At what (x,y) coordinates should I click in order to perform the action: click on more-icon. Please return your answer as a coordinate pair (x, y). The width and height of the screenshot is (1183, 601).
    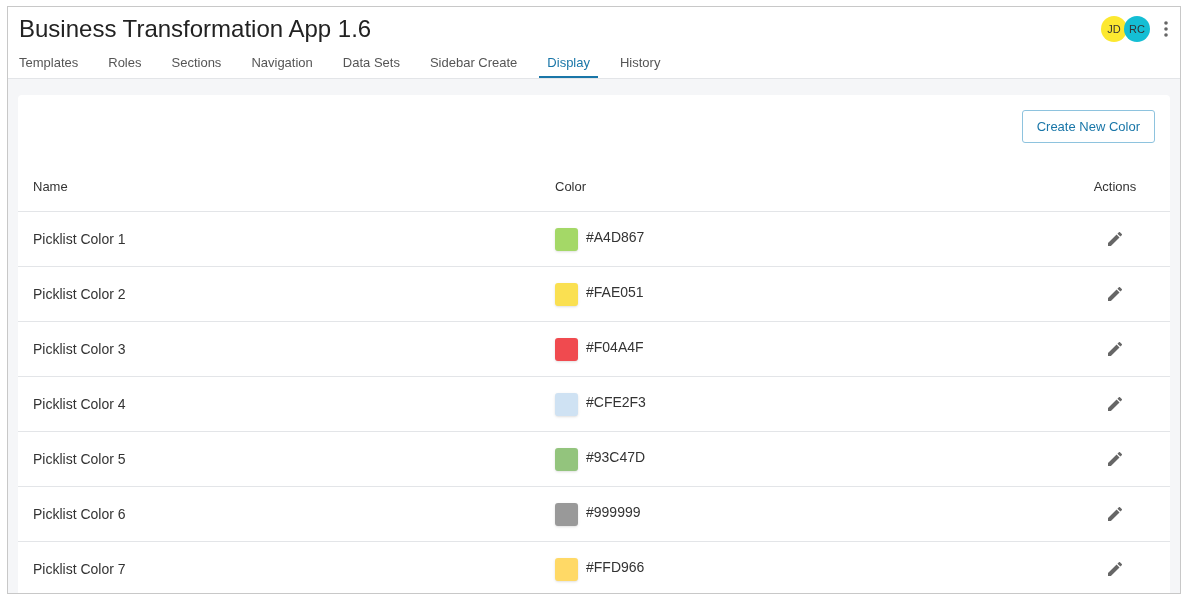
    Looking at the image, I should click on (1166, 29).